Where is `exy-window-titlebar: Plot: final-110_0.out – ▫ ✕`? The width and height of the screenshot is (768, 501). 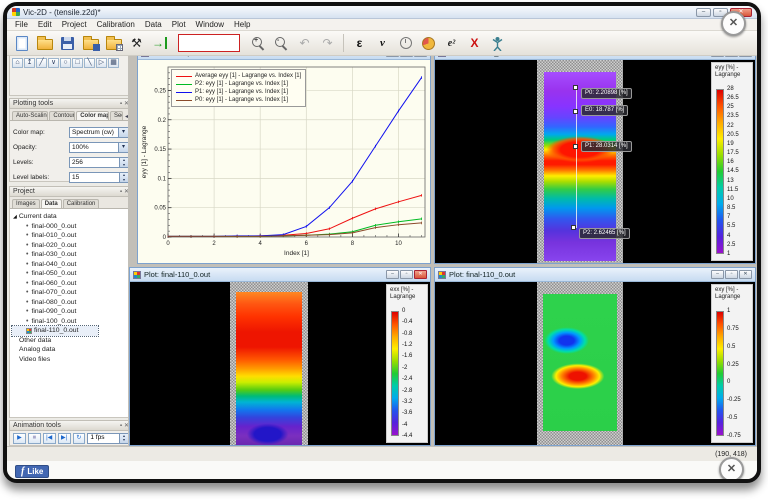
exy-window-titlebar: Plot: final-110_0.out – ▫ ✕ is located at coordinates (595, 275).